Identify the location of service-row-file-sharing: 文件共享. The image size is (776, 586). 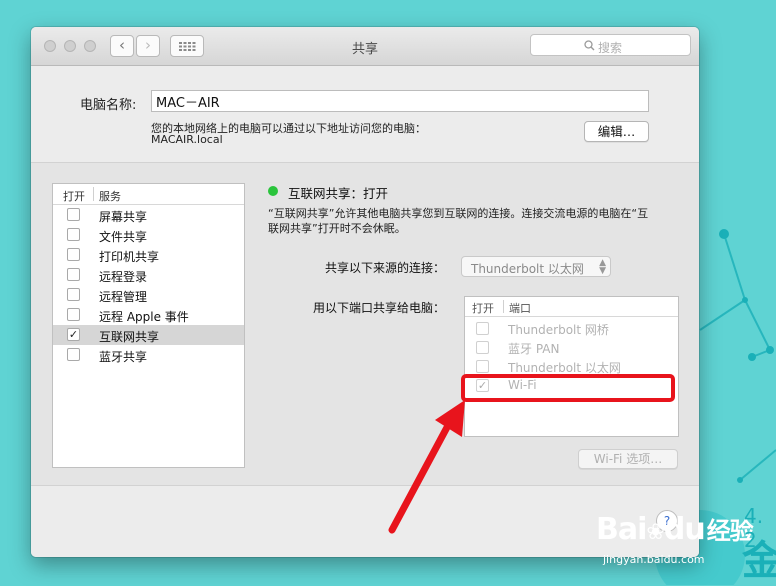
(148, 235).